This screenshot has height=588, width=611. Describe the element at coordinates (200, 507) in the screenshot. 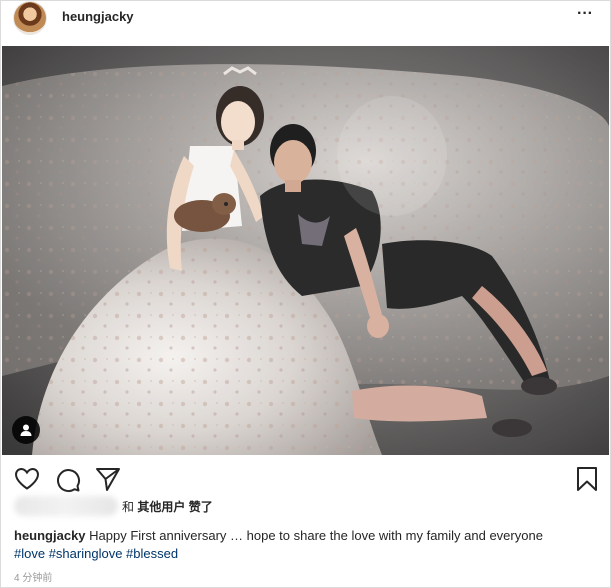

I see `likes-suffix: 赞了` at that location.